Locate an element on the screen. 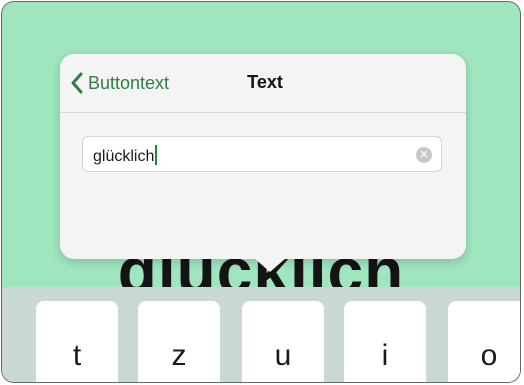  text-caret is located at coordinates (156, 155).